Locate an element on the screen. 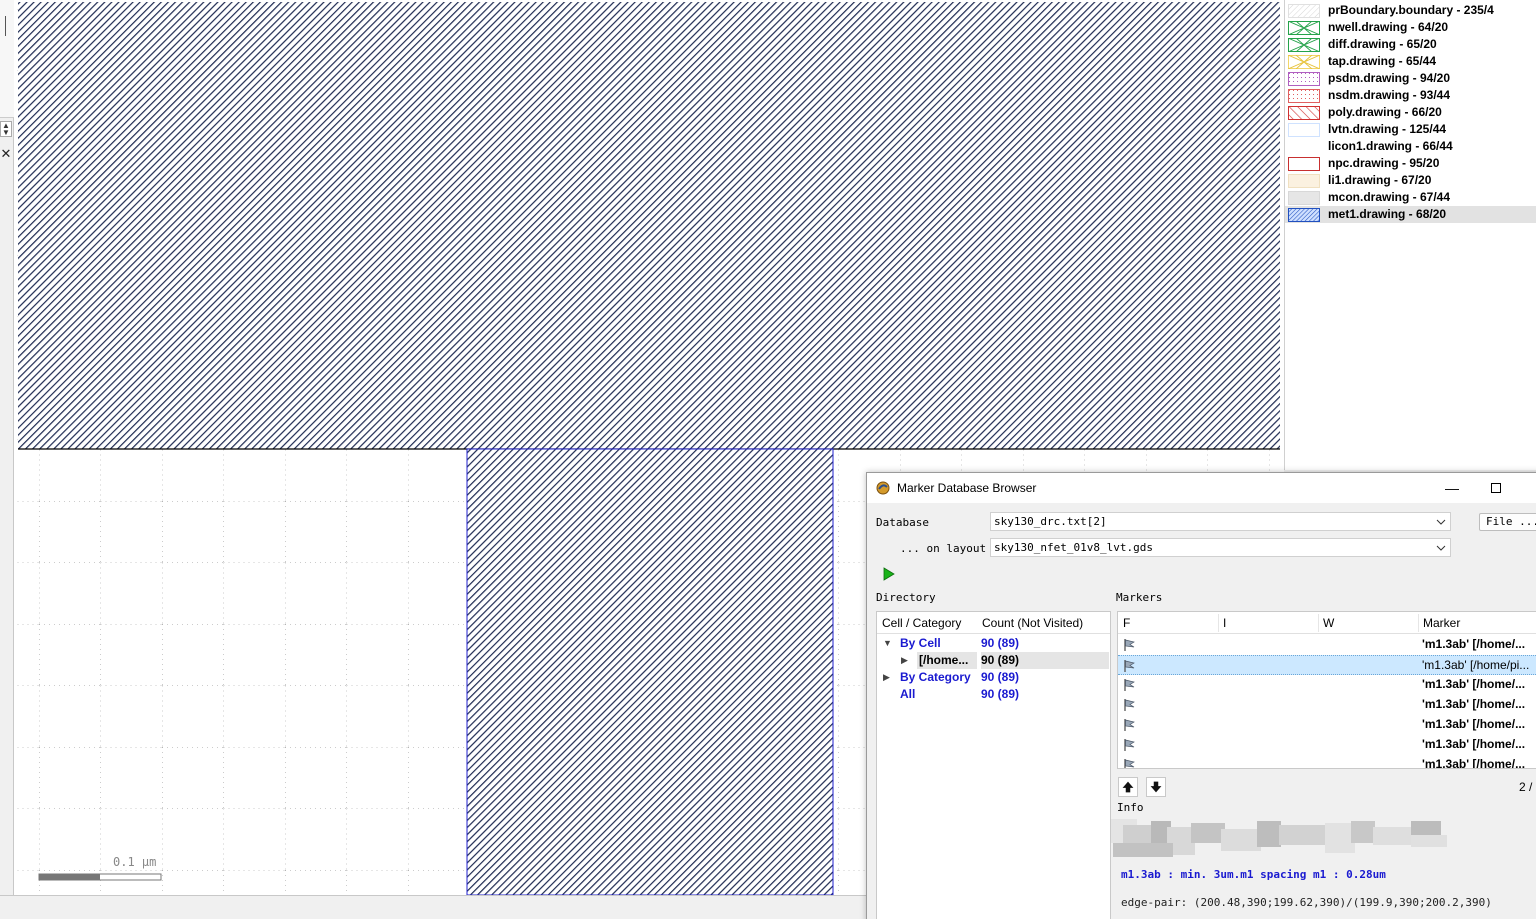 The image size is (1536, 919). scale-label: 0.1 µm is located at coordinates (135, 862).